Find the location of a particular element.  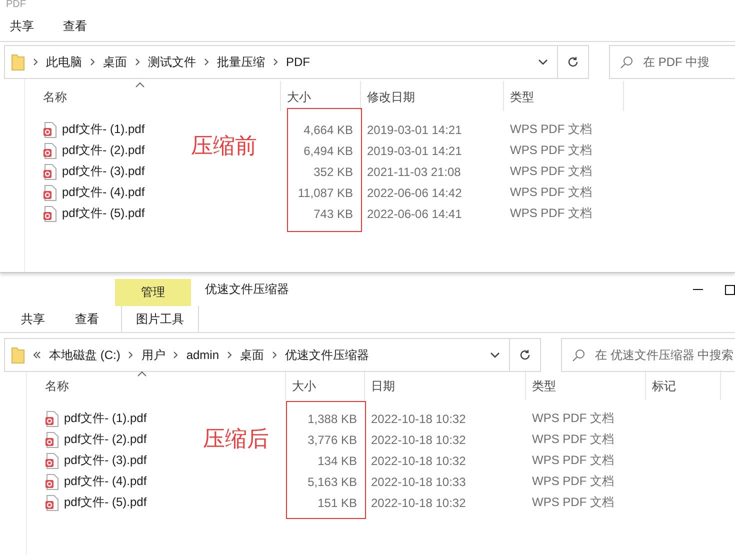

breadcrumb: admin is located at coordinates (203, 355).